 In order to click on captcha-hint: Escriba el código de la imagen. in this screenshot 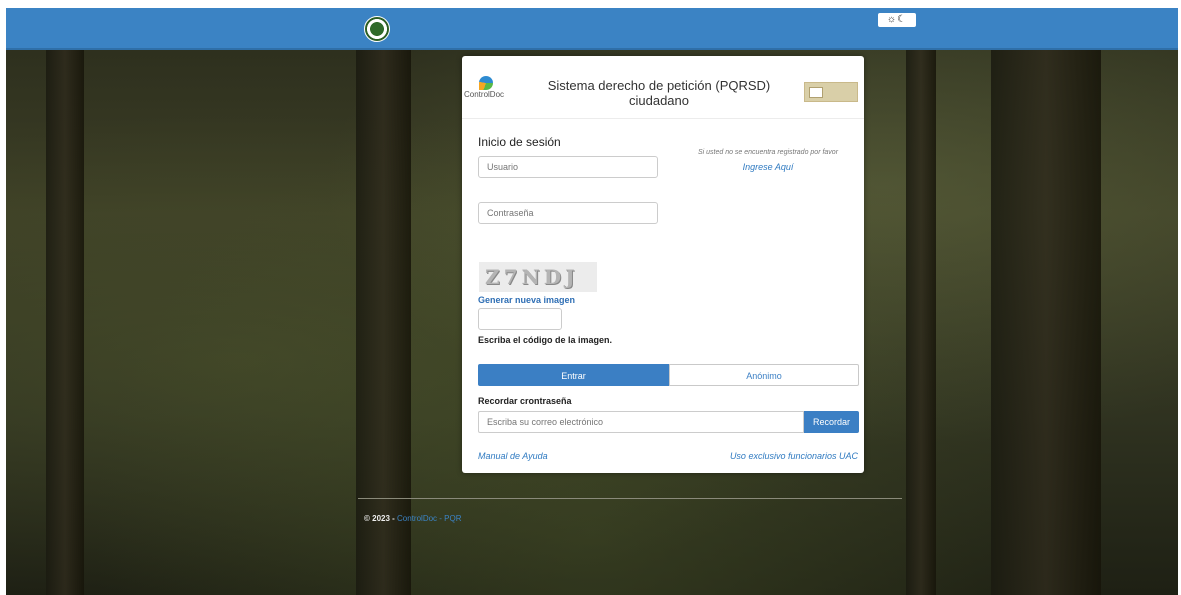, I will do `click(545, 340)`.